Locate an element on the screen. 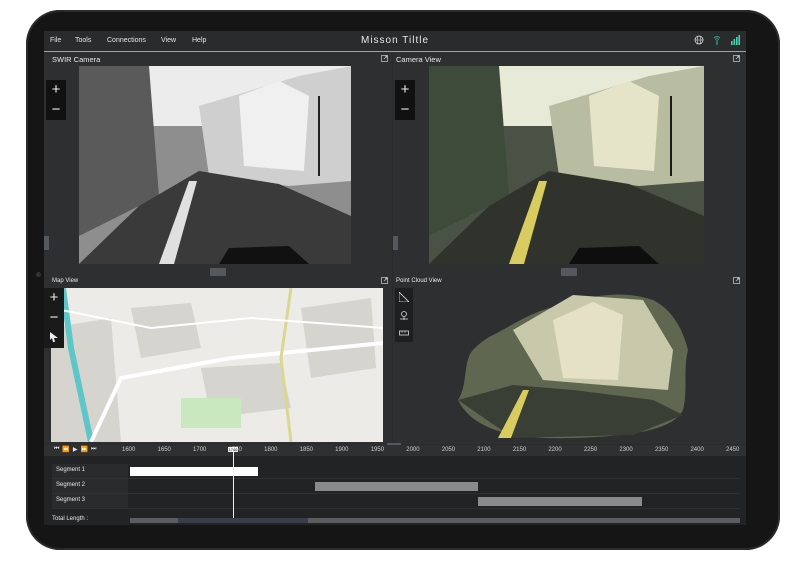 Image resolution: width=800 pixels, height=566 pixels. camera-view-image is located at coordinates (566, 165).